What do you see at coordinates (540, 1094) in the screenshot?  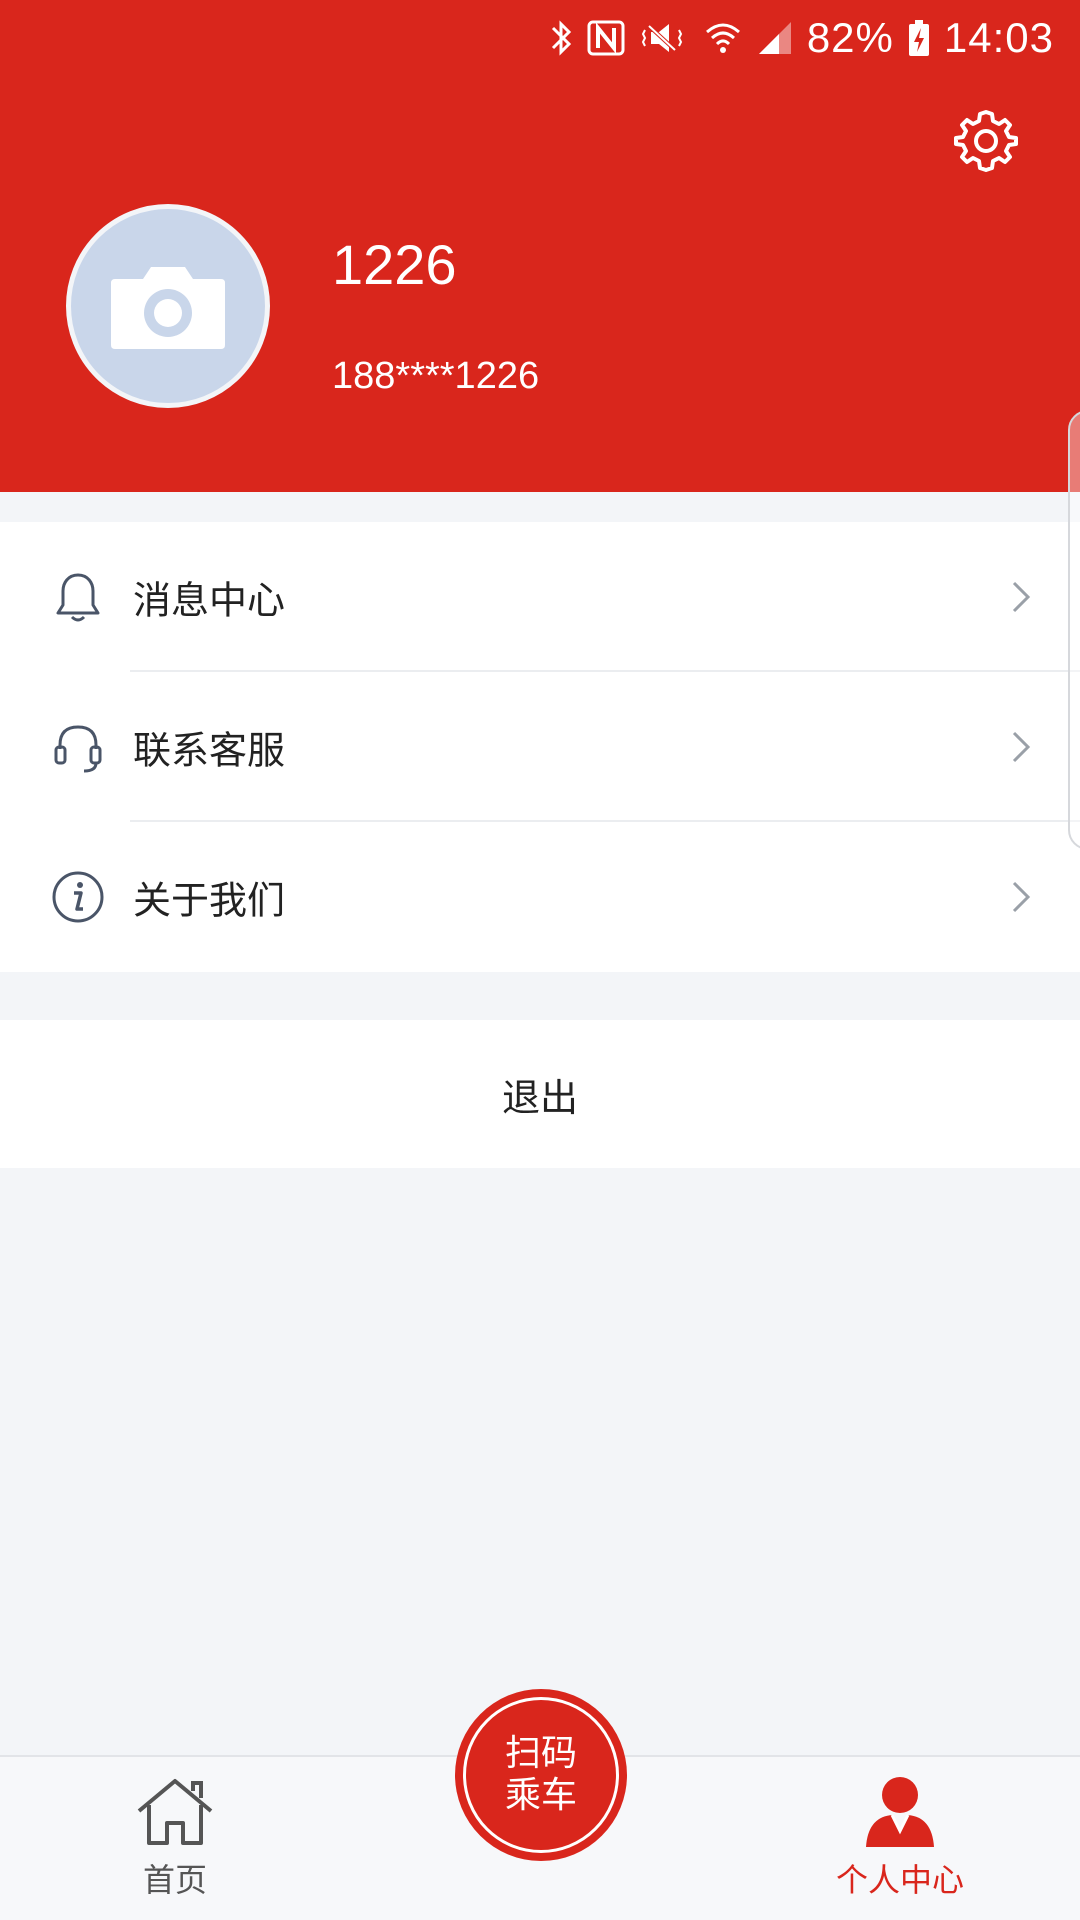 I see `logout-button: 退出` at bounding box center [540, 1094].